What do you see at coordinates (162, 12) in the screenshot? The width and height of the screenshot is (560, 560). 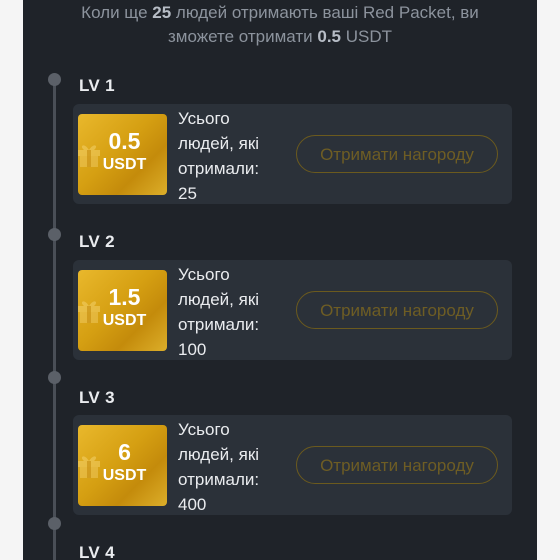 I see `people-needed-count: 25` at bounding box center [162, 12].